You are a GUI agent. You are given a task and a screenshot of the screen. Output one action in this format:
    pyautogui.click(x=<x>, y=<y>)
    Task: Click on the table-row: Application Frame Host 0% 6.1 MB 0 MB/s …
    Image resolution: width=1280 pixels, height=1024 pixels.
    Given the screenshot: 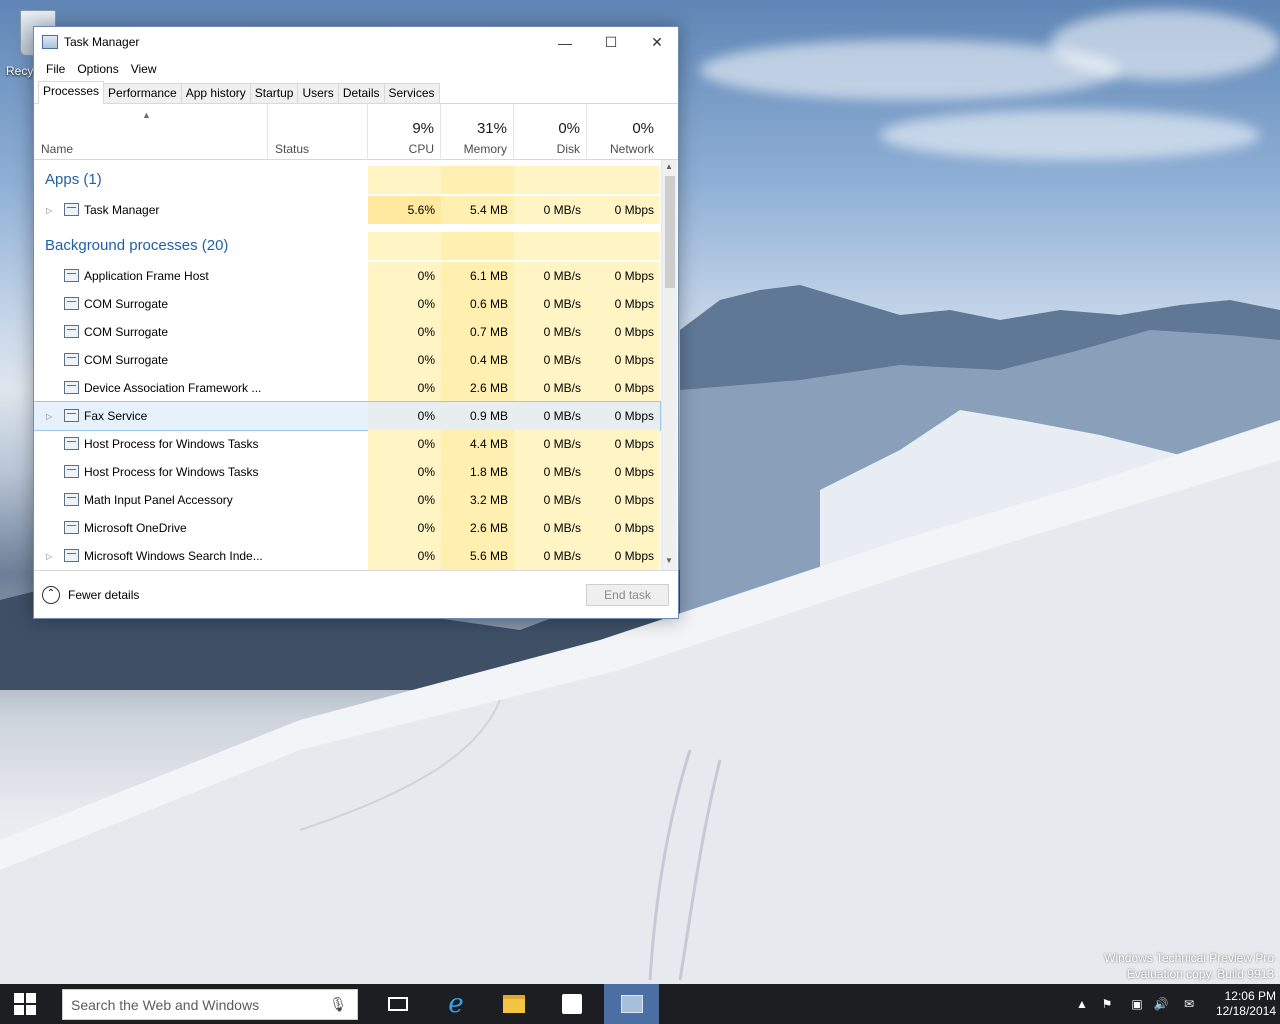 What is the action you would take?
    pyautogui.click(x=347, y=276)
    